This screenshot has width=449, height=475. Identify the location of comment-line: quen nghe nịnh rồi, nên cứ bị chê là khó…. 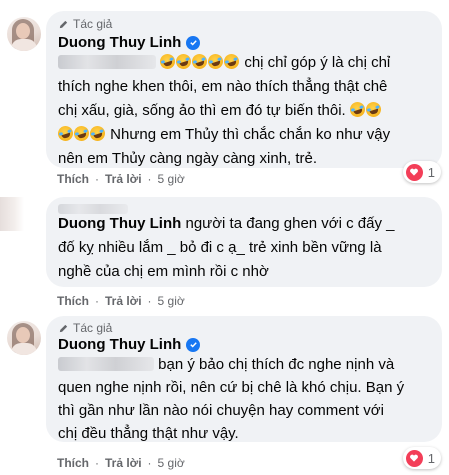
(231, 387).